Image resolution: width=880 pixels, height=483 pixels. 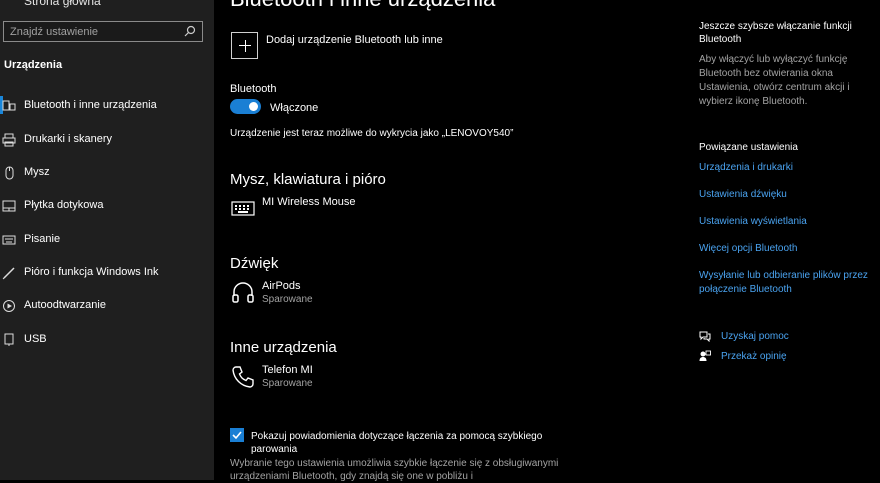 I want to click on sidebar-item-label: Drukarki i skanery, so click(x=68, y=139).